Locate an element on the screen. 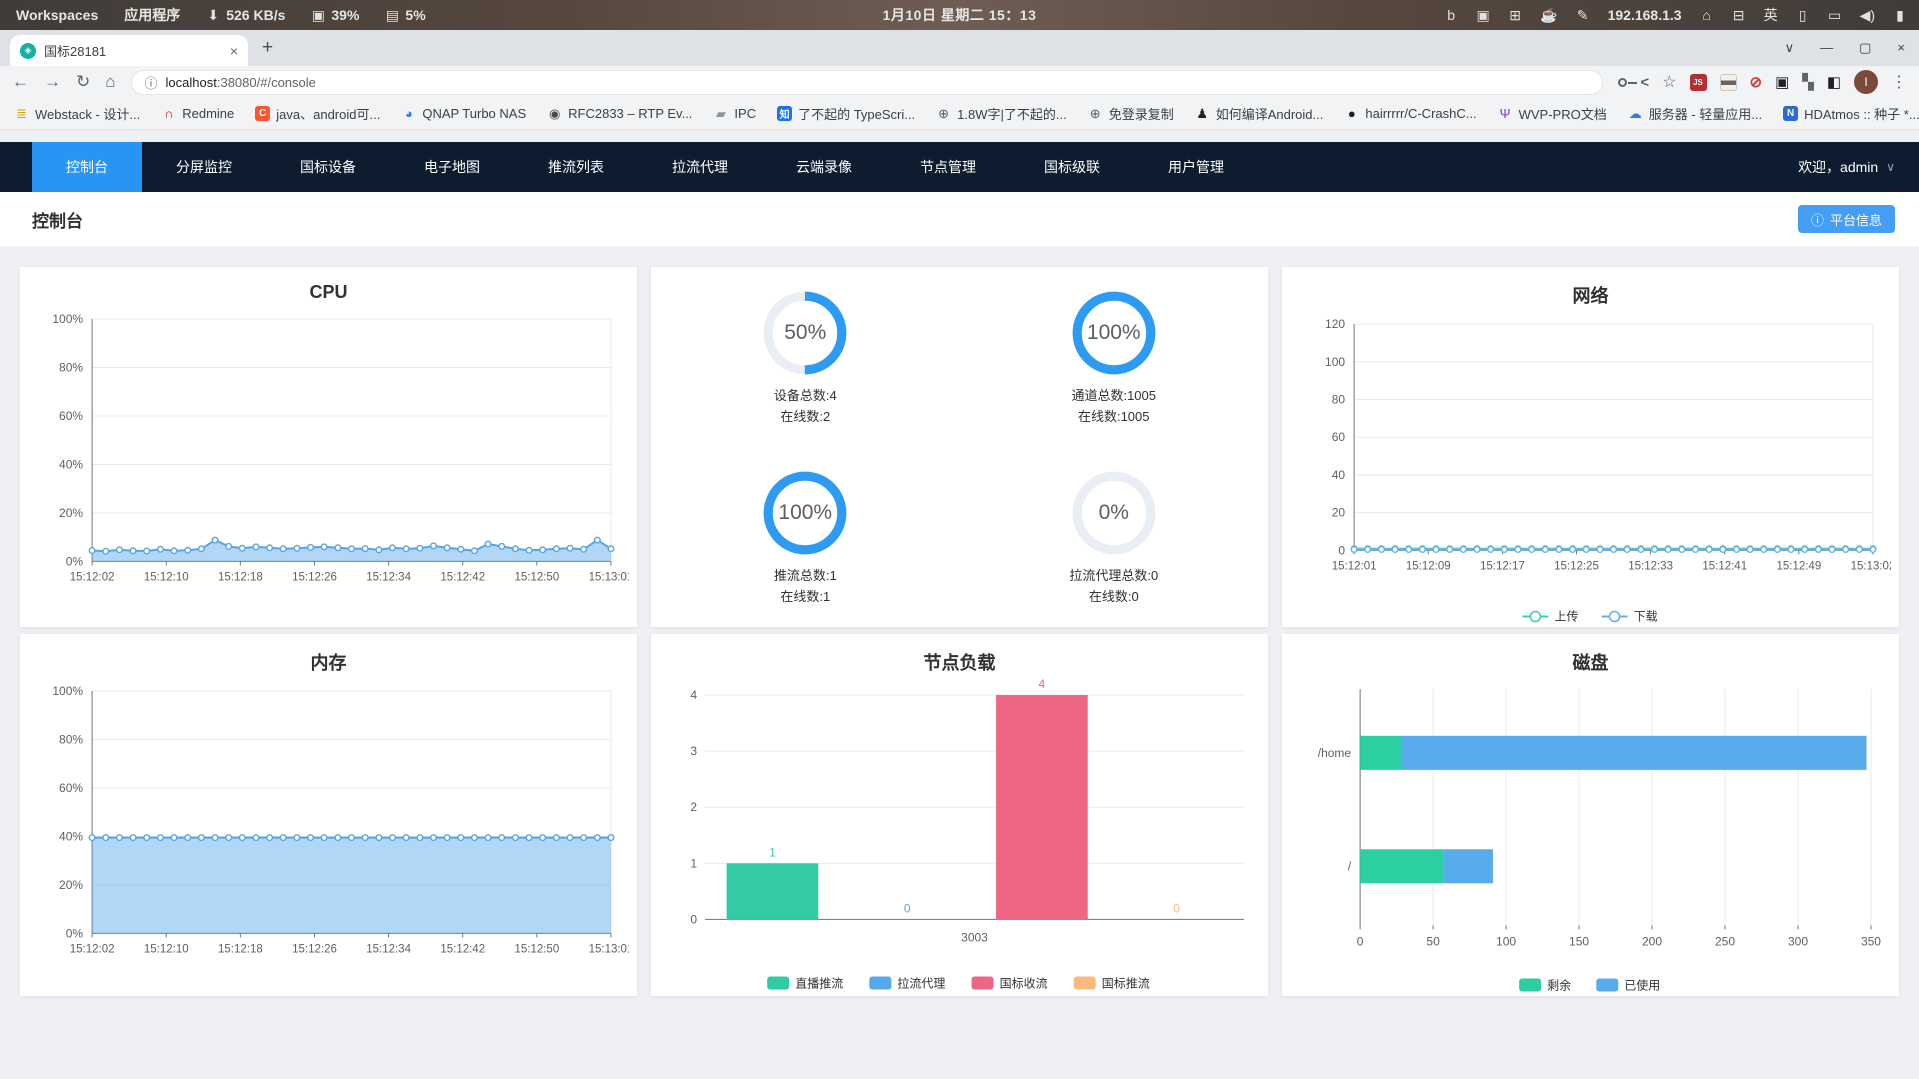 The width and height of the screenshot is (1919, 1079). share-icon: < is located at coordinates (1644, 82).